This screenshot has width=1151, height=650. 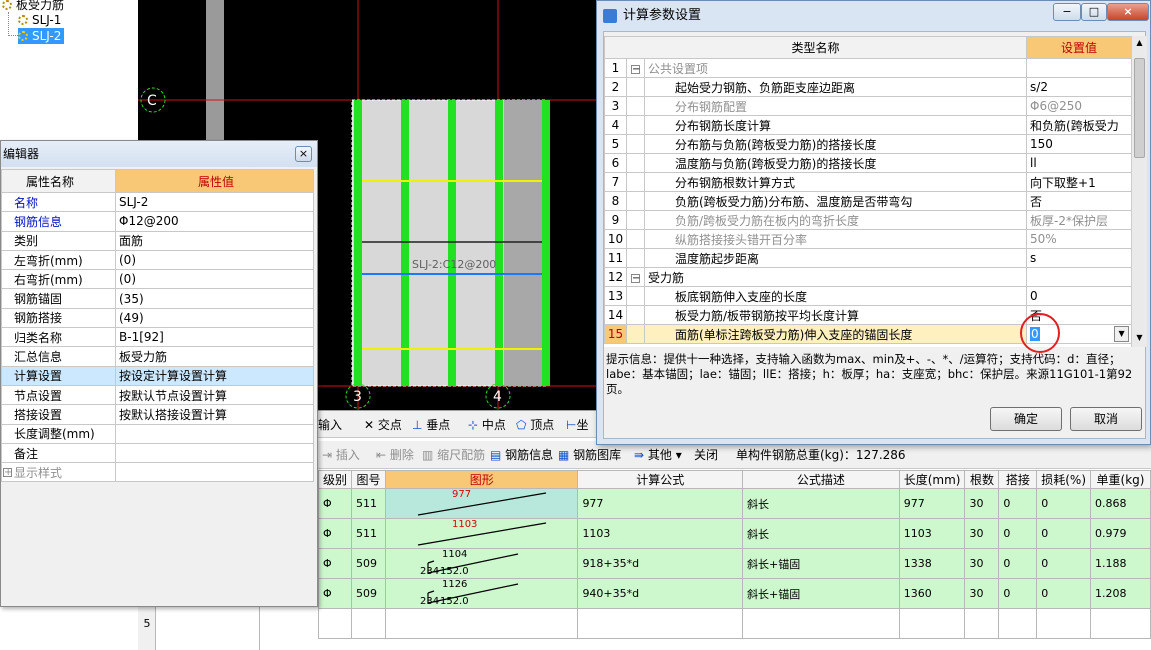 I want to click on dropdown-arrow-icon: ▼, so click(x=1122, y=334).